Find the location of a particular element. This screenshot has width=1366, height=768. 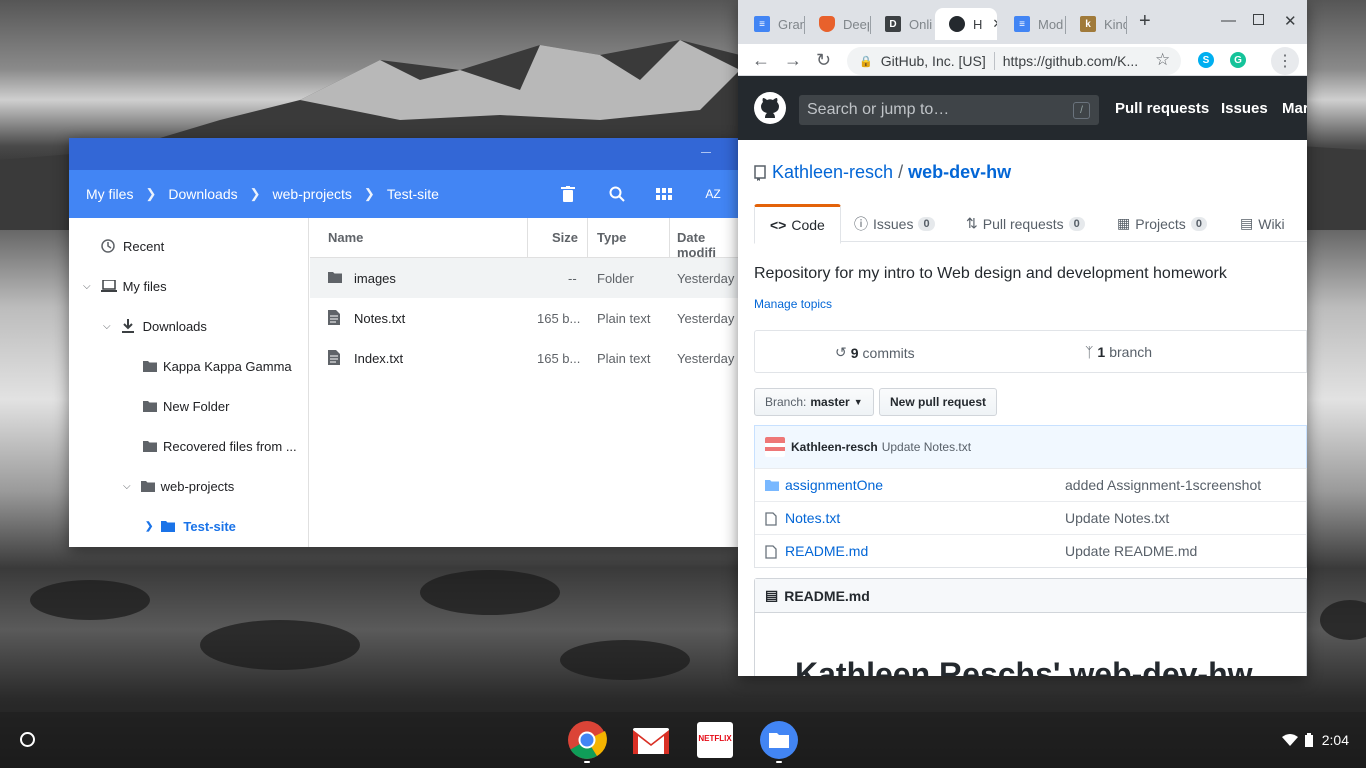

delete-icon is located at coordinates (568, 194).